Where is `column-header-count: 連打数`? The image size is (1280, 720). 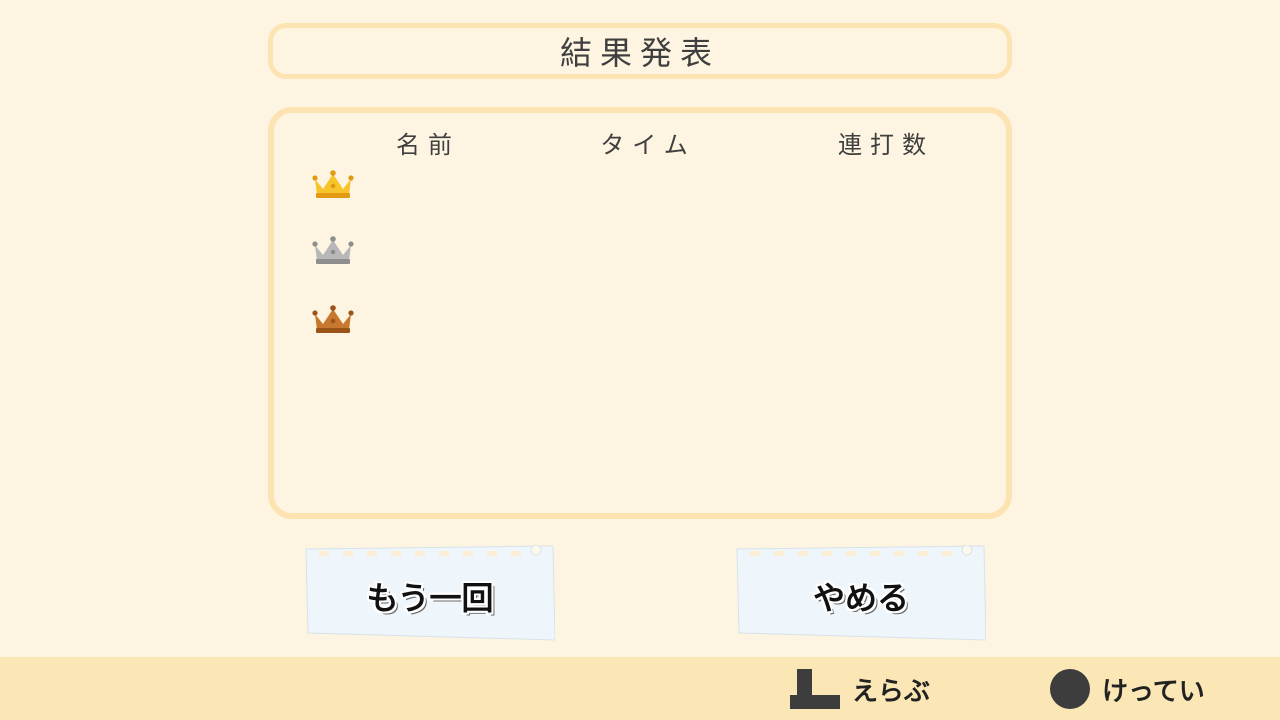 column-header-count: 連打数 is located at coordinates (886, 145).